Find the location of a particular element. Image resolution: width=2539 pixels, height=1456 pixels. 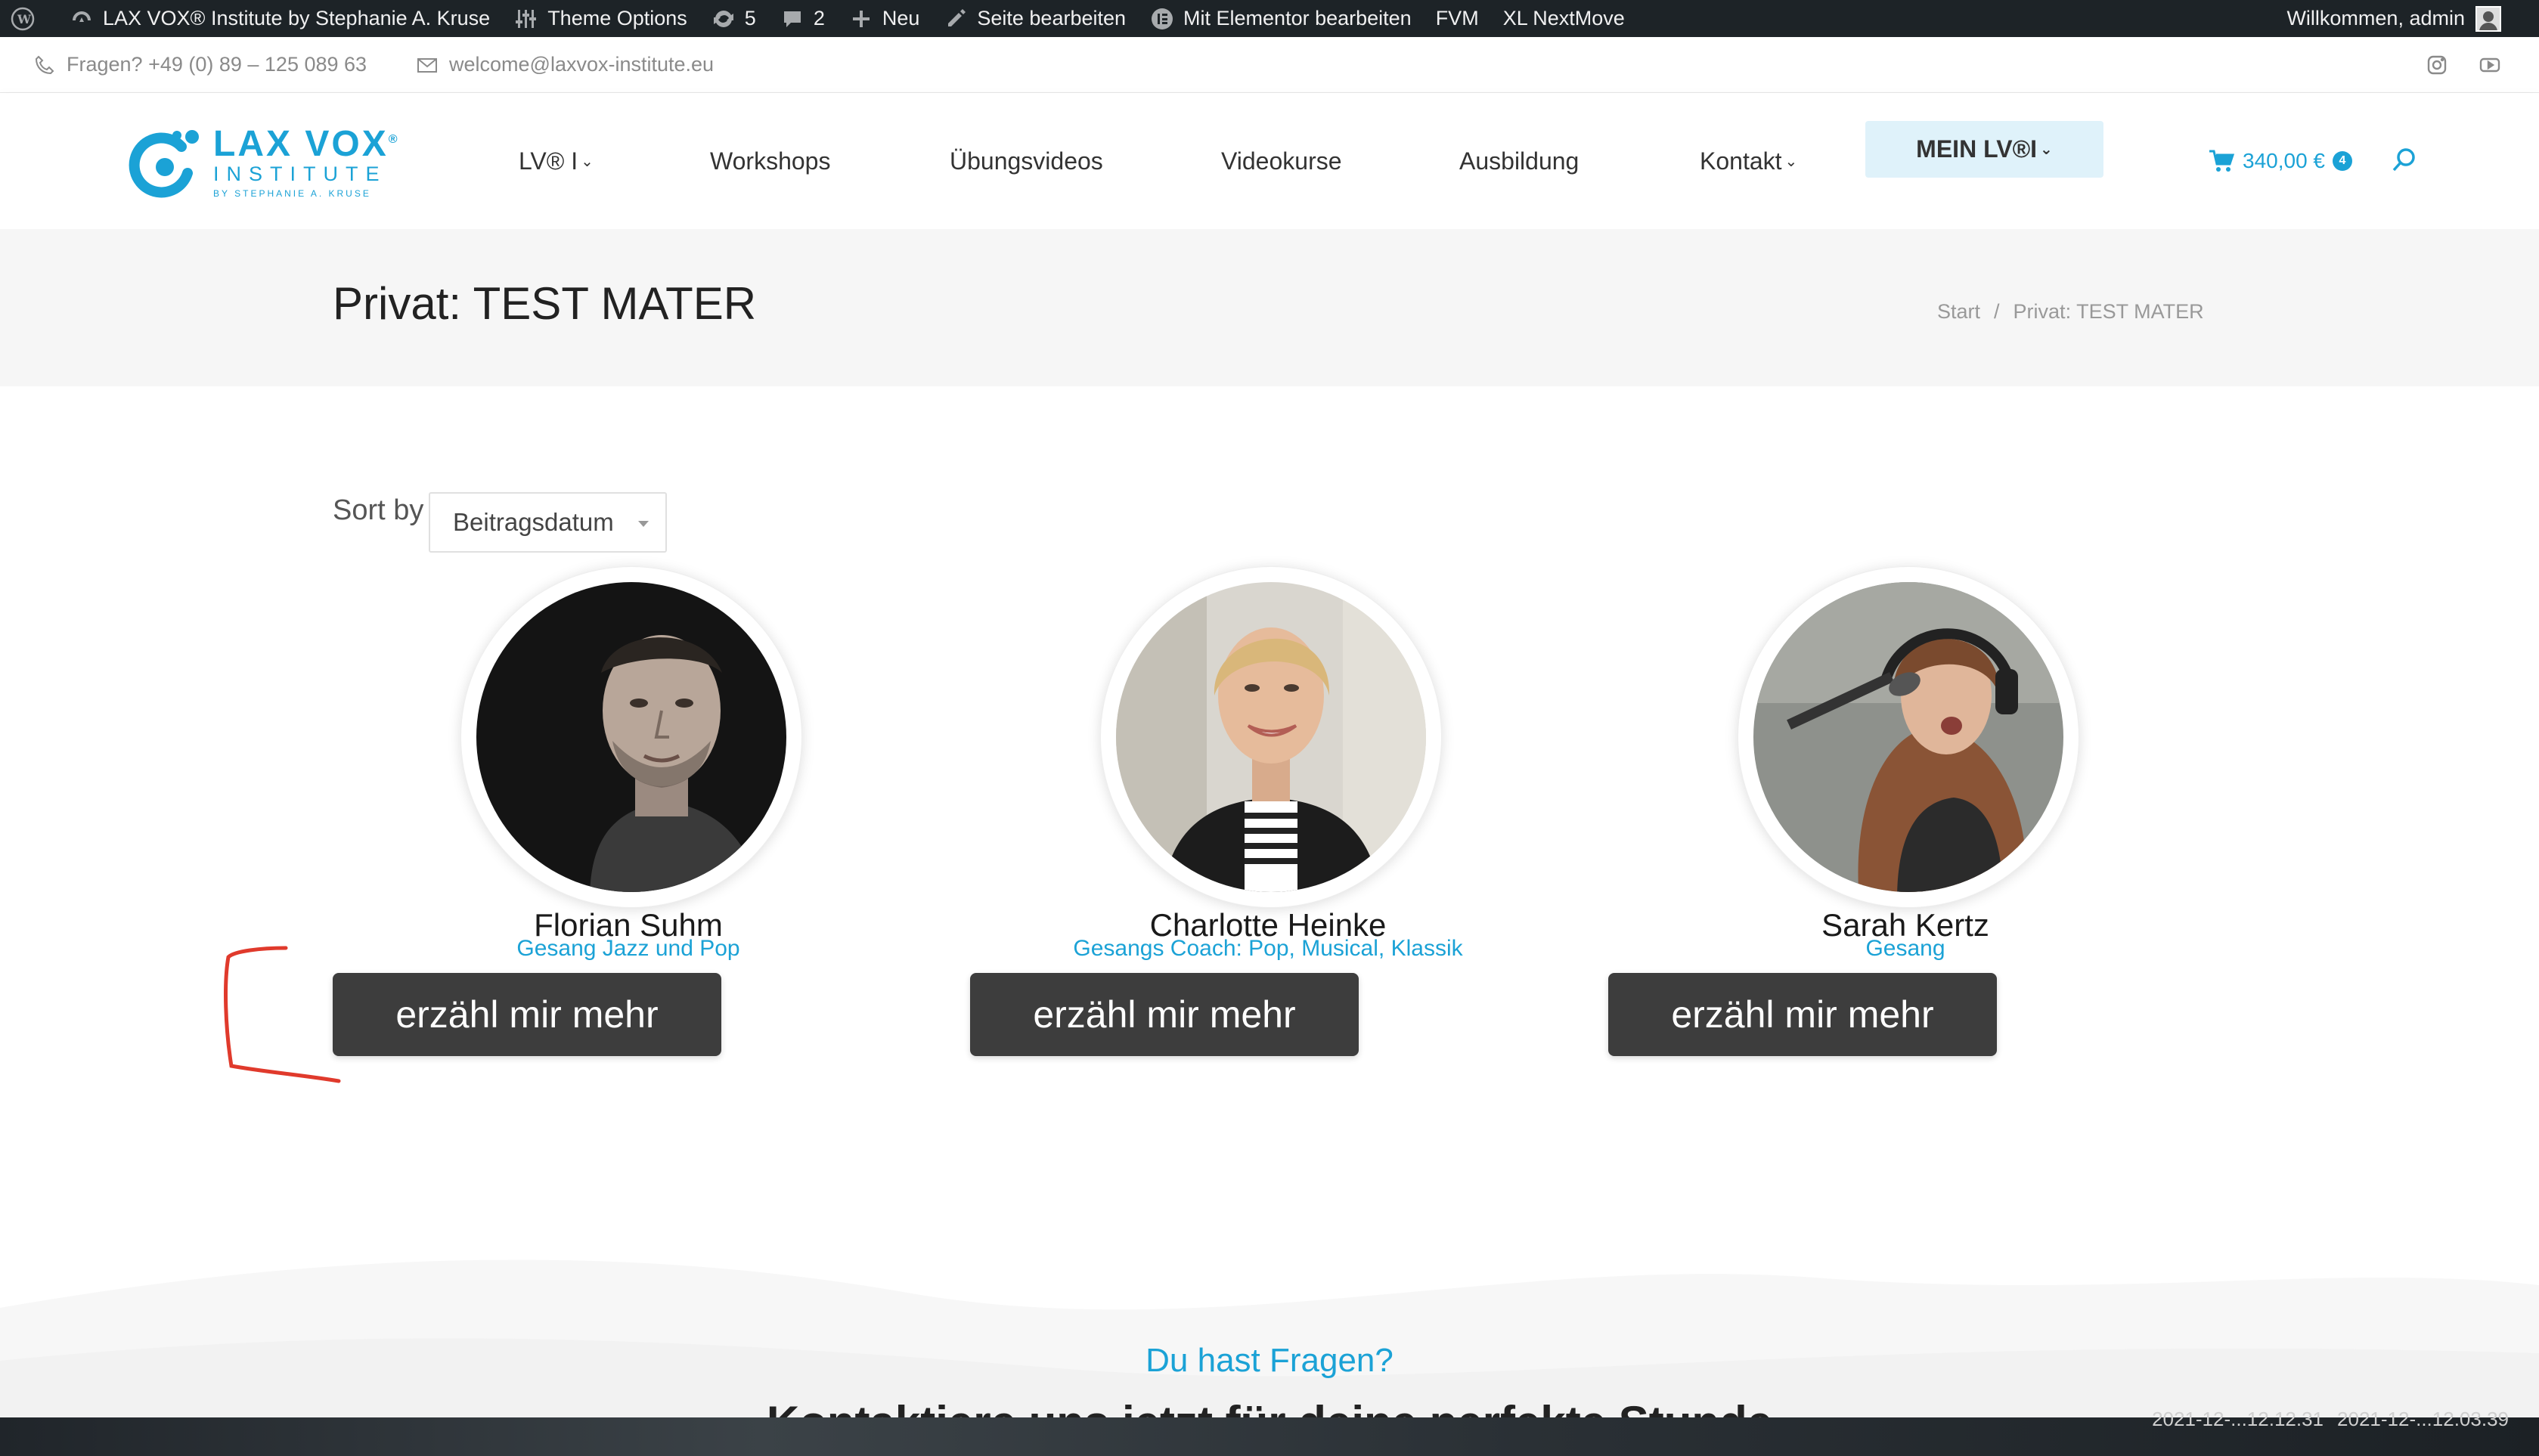

plus-icon is located at coordinates (861, 18).